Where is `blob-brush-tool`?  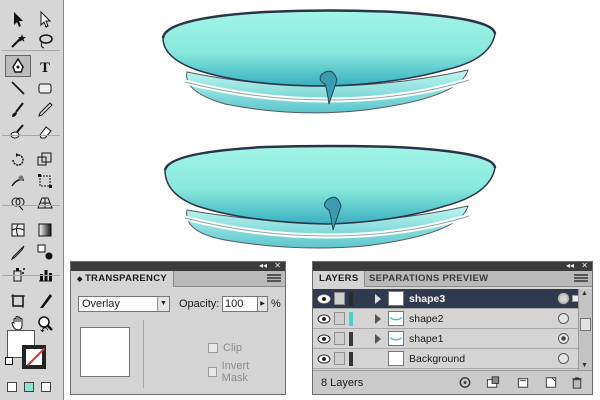
blob-brush-tool is located at coordinates (18, 132).